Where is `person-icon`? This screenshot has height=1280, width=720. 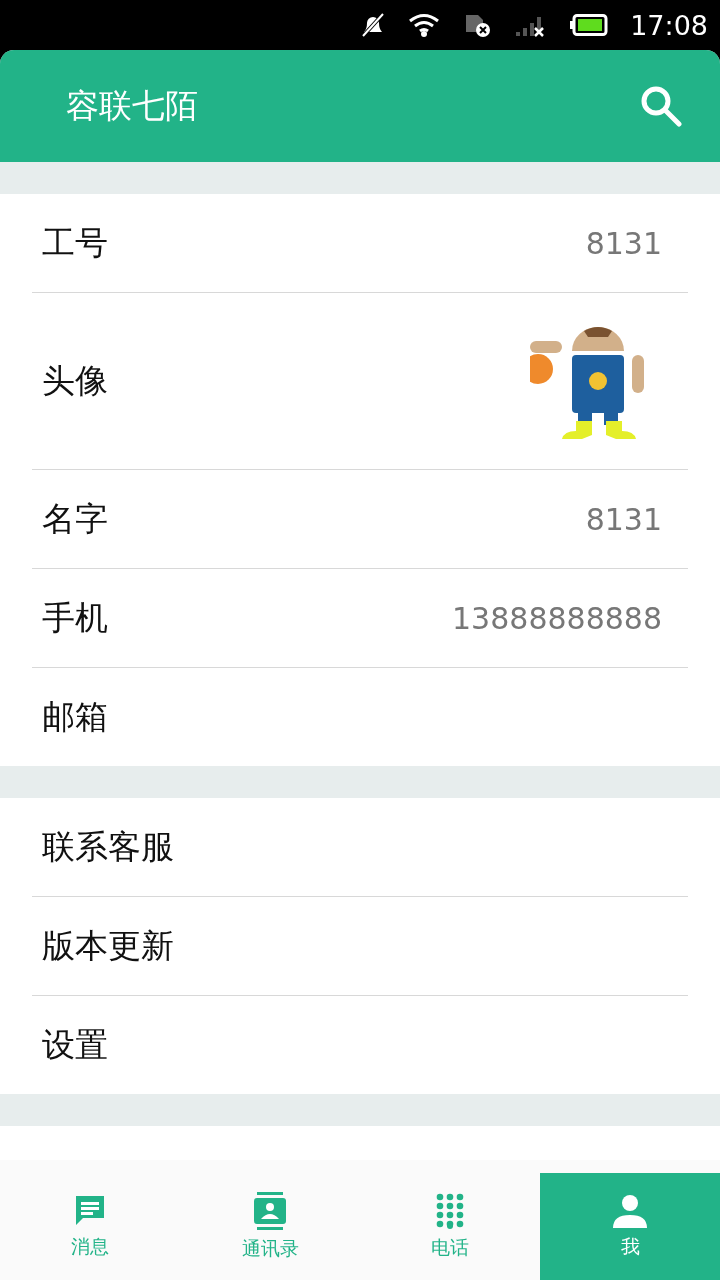
person-icon is located at coordinates (630, 1210).